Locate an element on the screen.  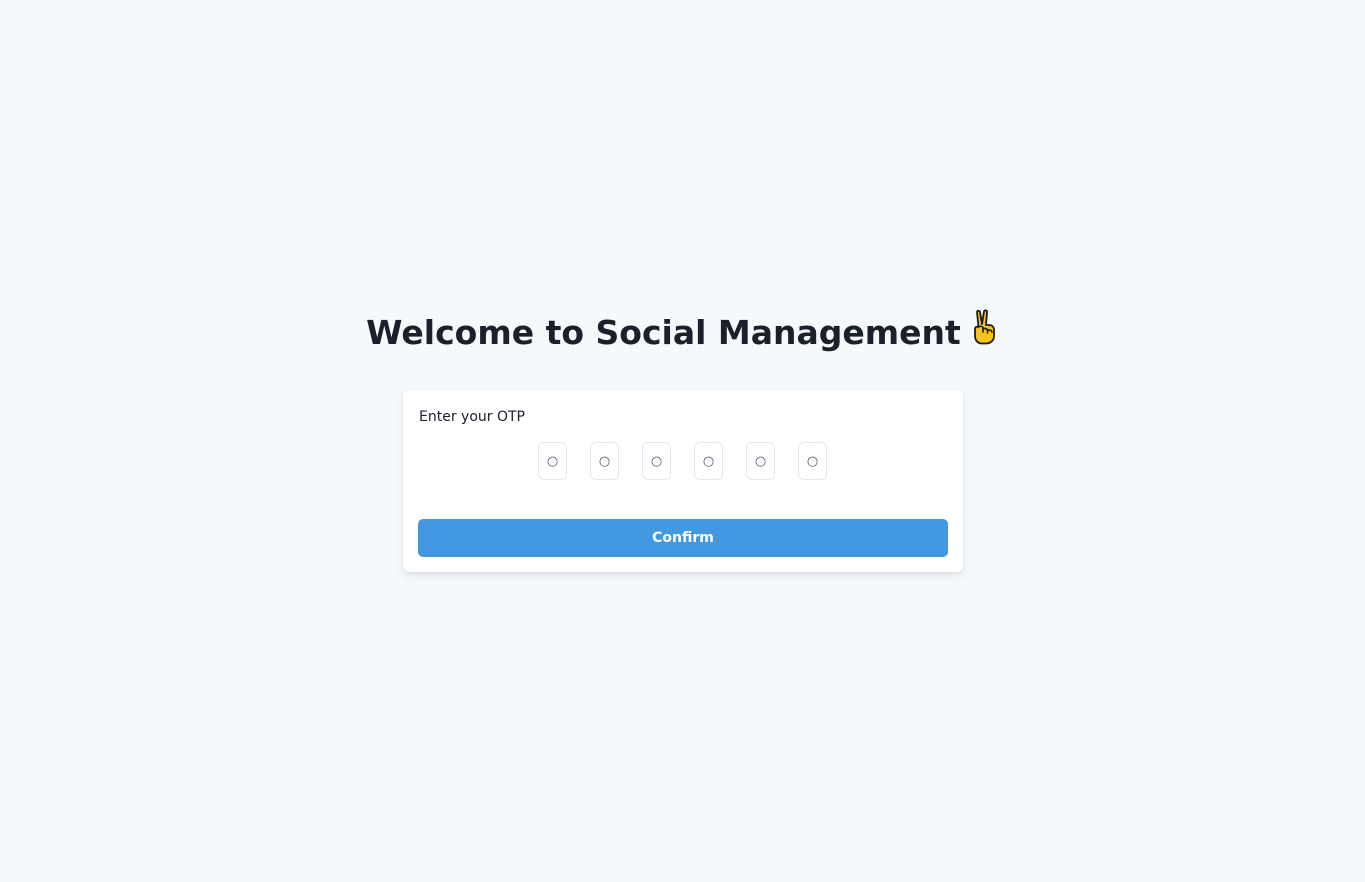
confirm-button: Confirm is located at coordinates (683, 538).